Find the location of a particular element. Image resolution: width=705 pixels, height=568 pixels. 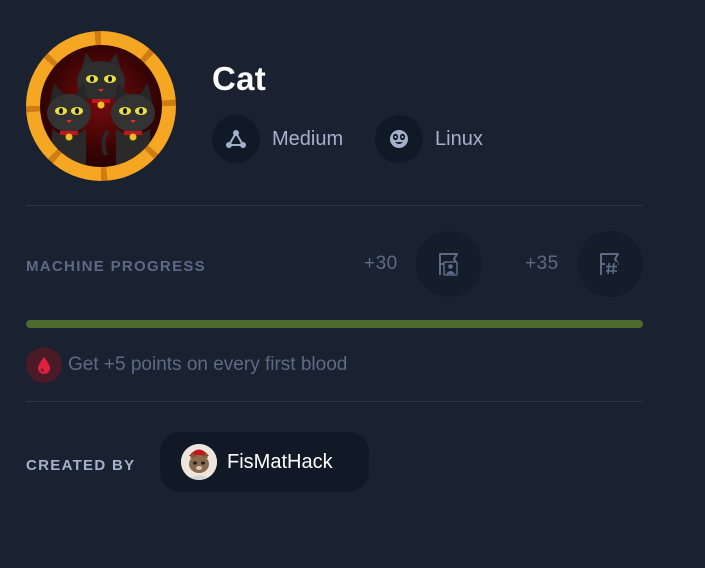

user-flag-button is located at coordinates (449, 264).